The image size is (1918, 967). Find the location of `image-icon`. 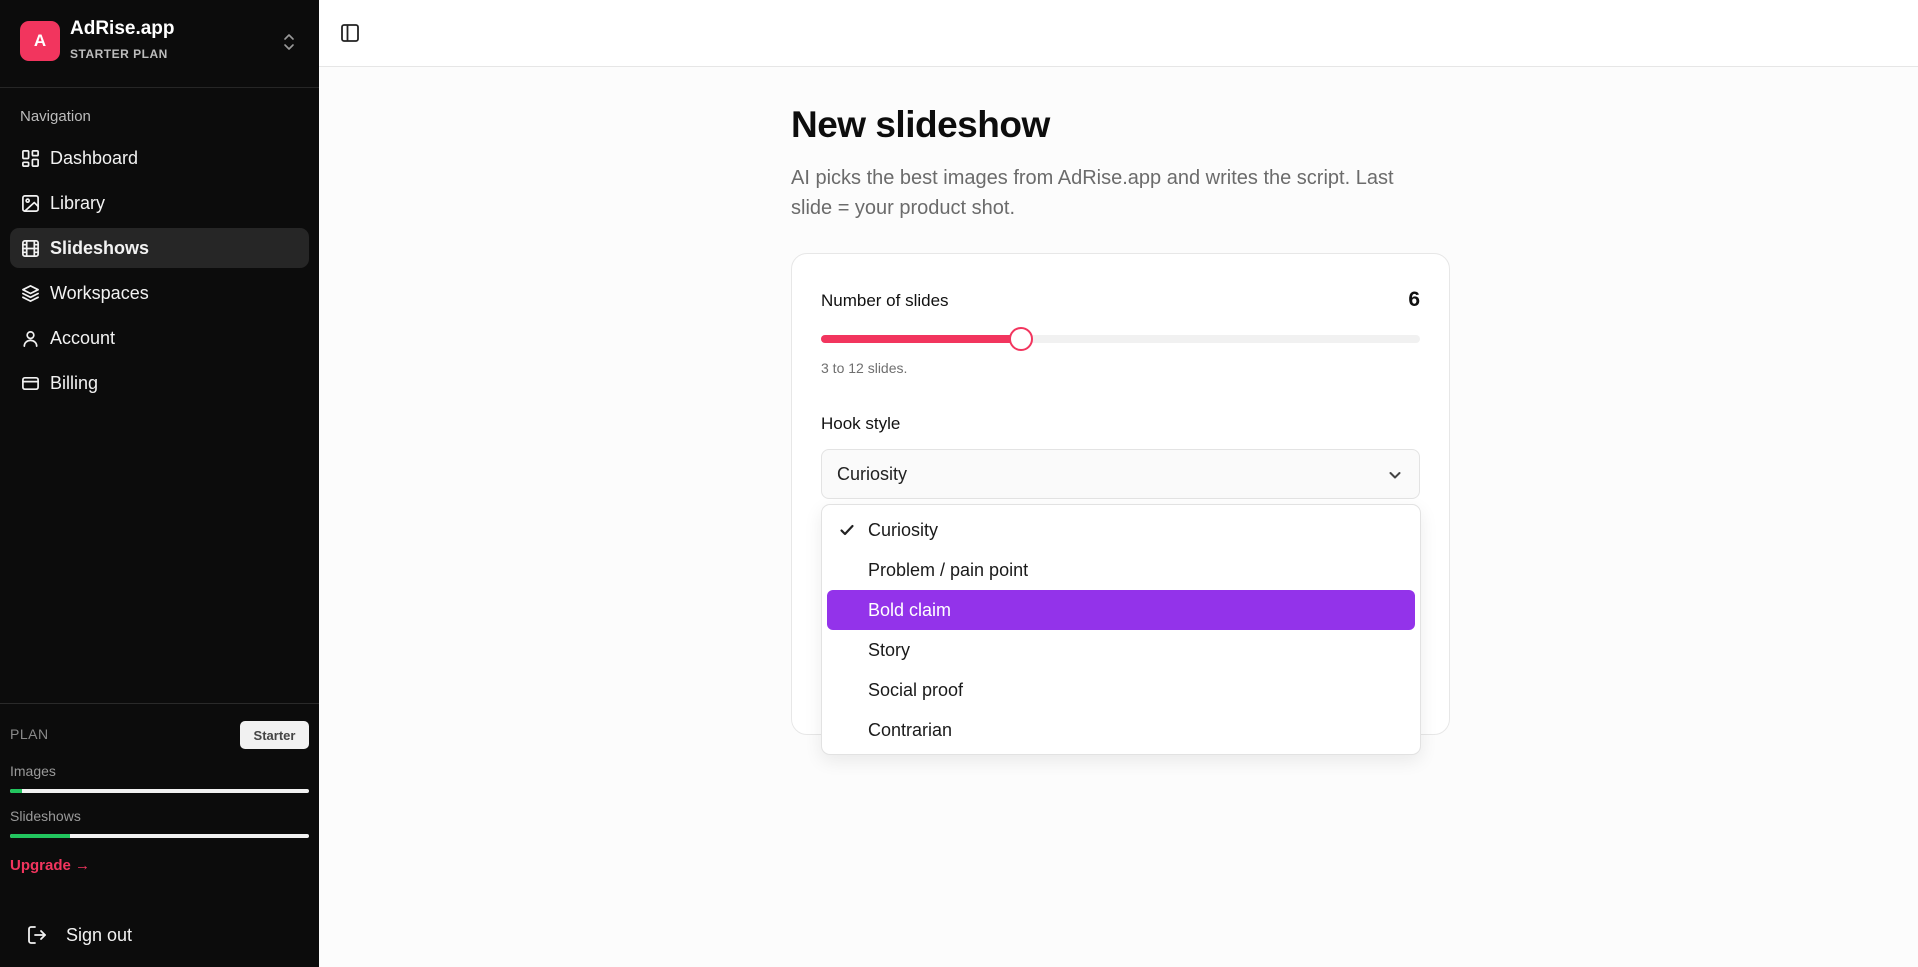

image-icon is located at coordinates (30, 203).